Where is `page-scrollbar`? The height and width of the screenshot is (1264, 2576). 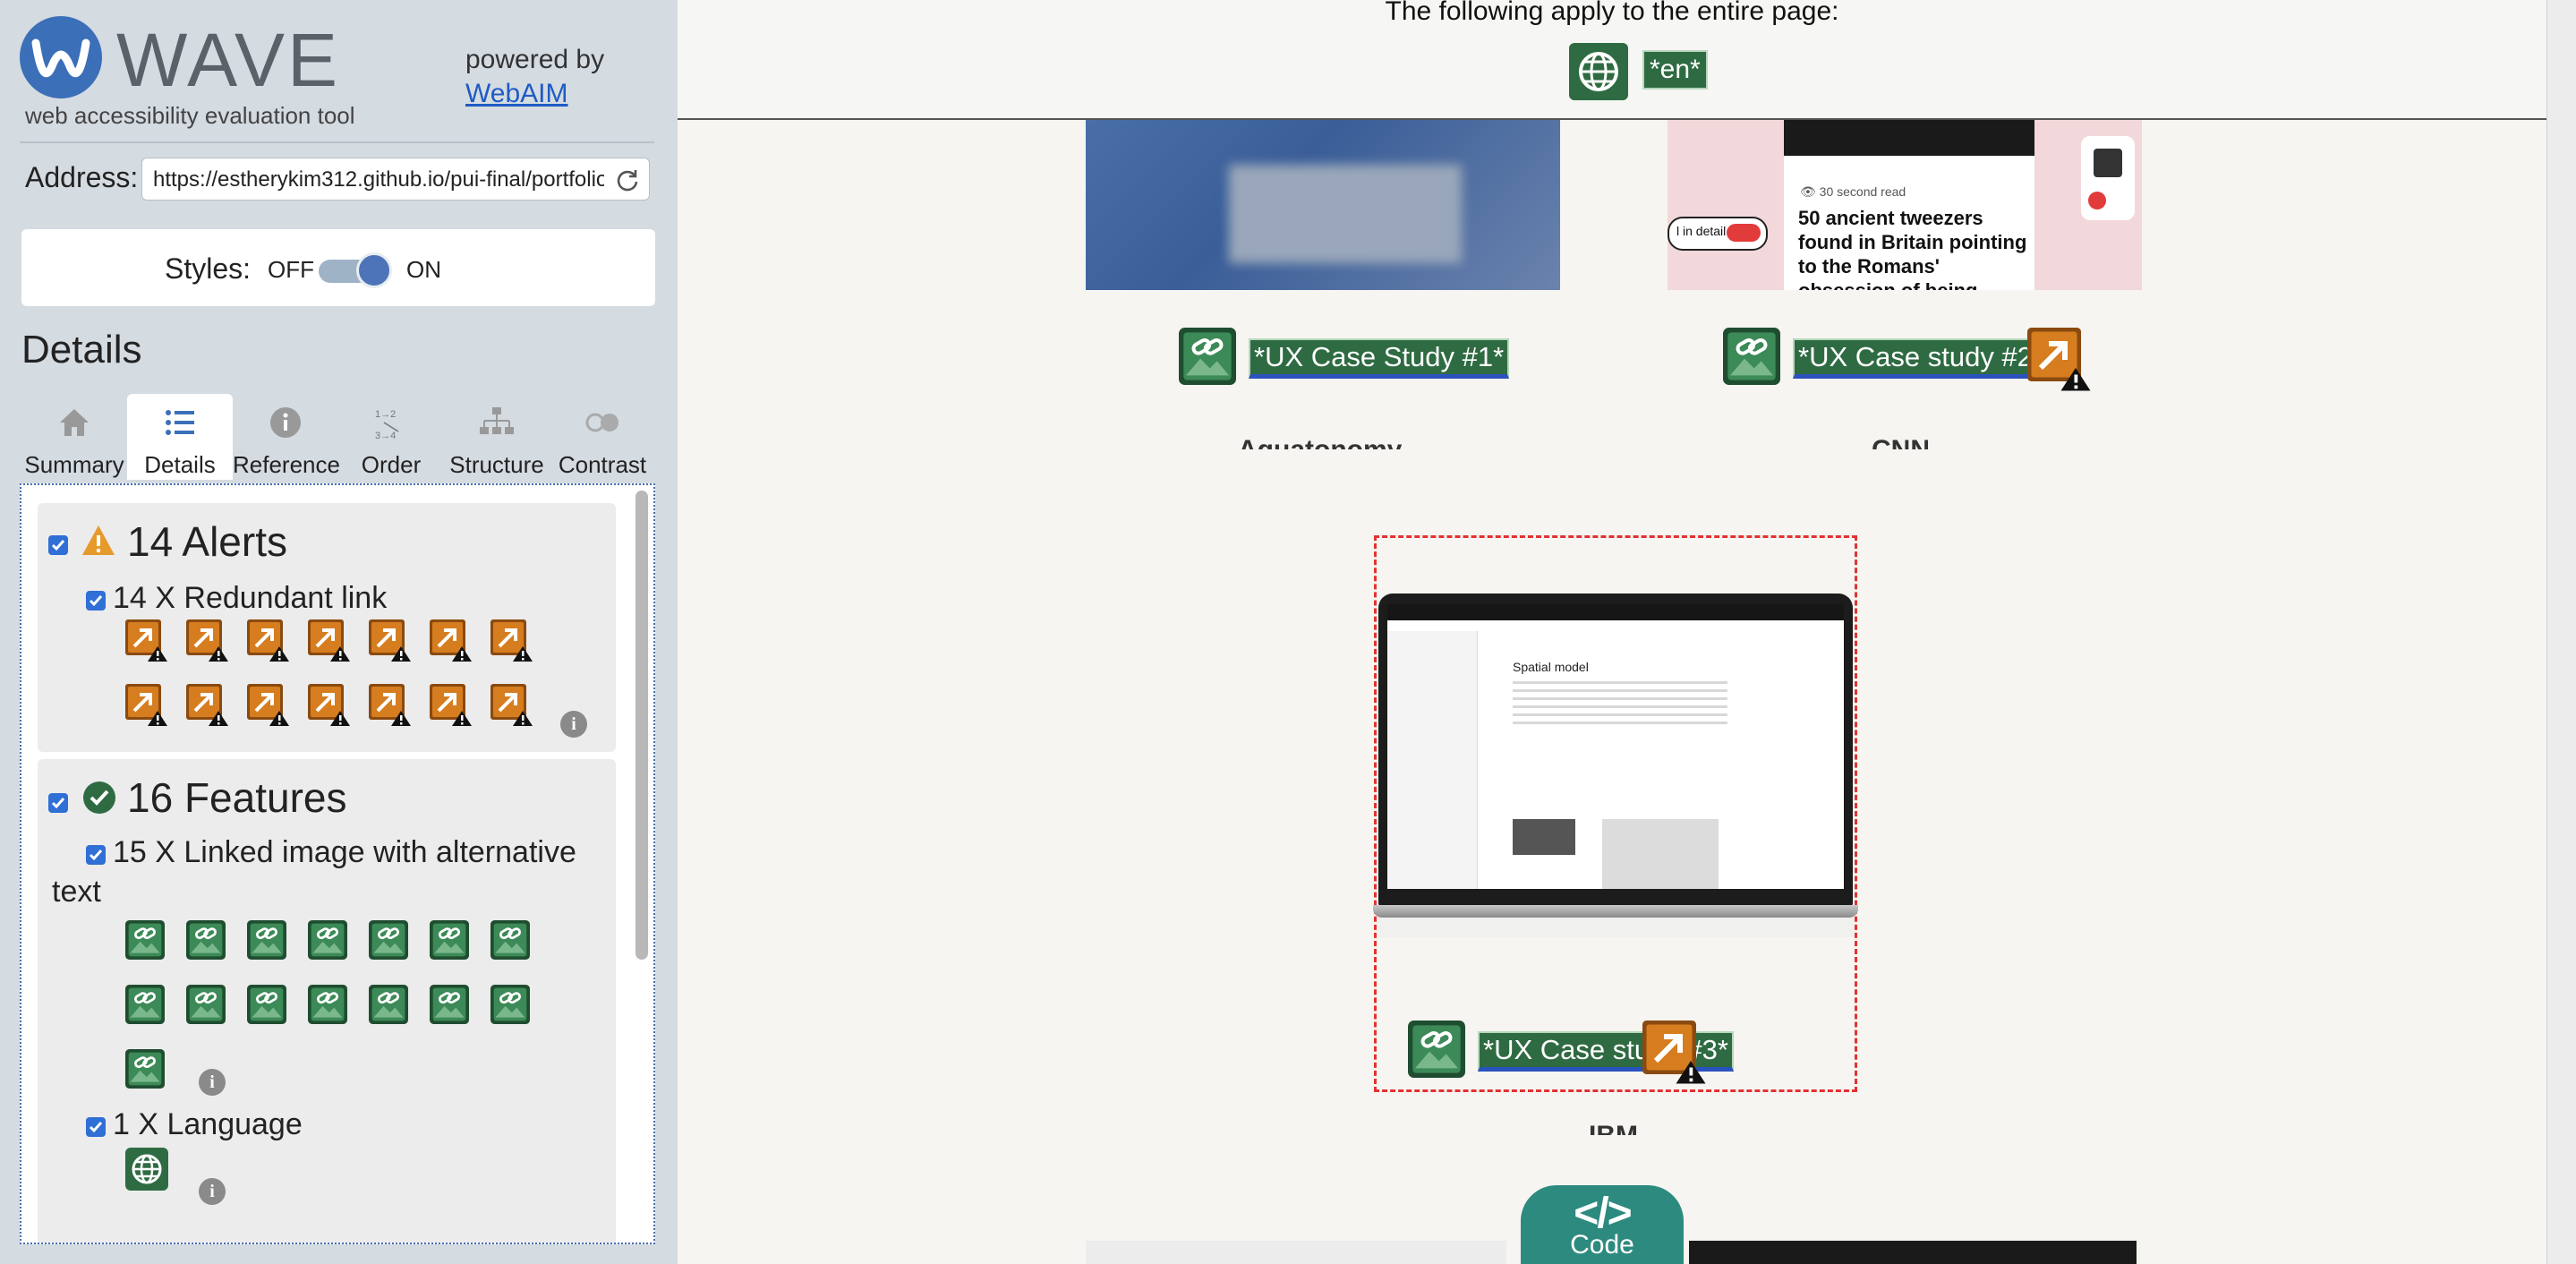 page-scrollbar is located at coordinates (2561, 632).